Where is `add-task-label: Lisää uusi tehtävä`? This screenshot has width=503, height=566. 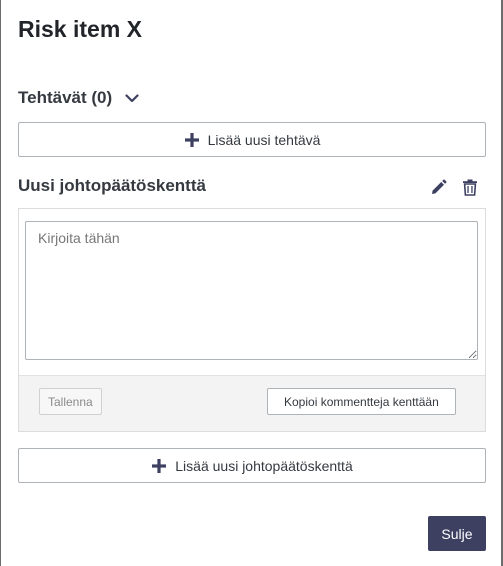 add-task-label: Lisää uusi tehtävä is located at coordinates (264, 139).